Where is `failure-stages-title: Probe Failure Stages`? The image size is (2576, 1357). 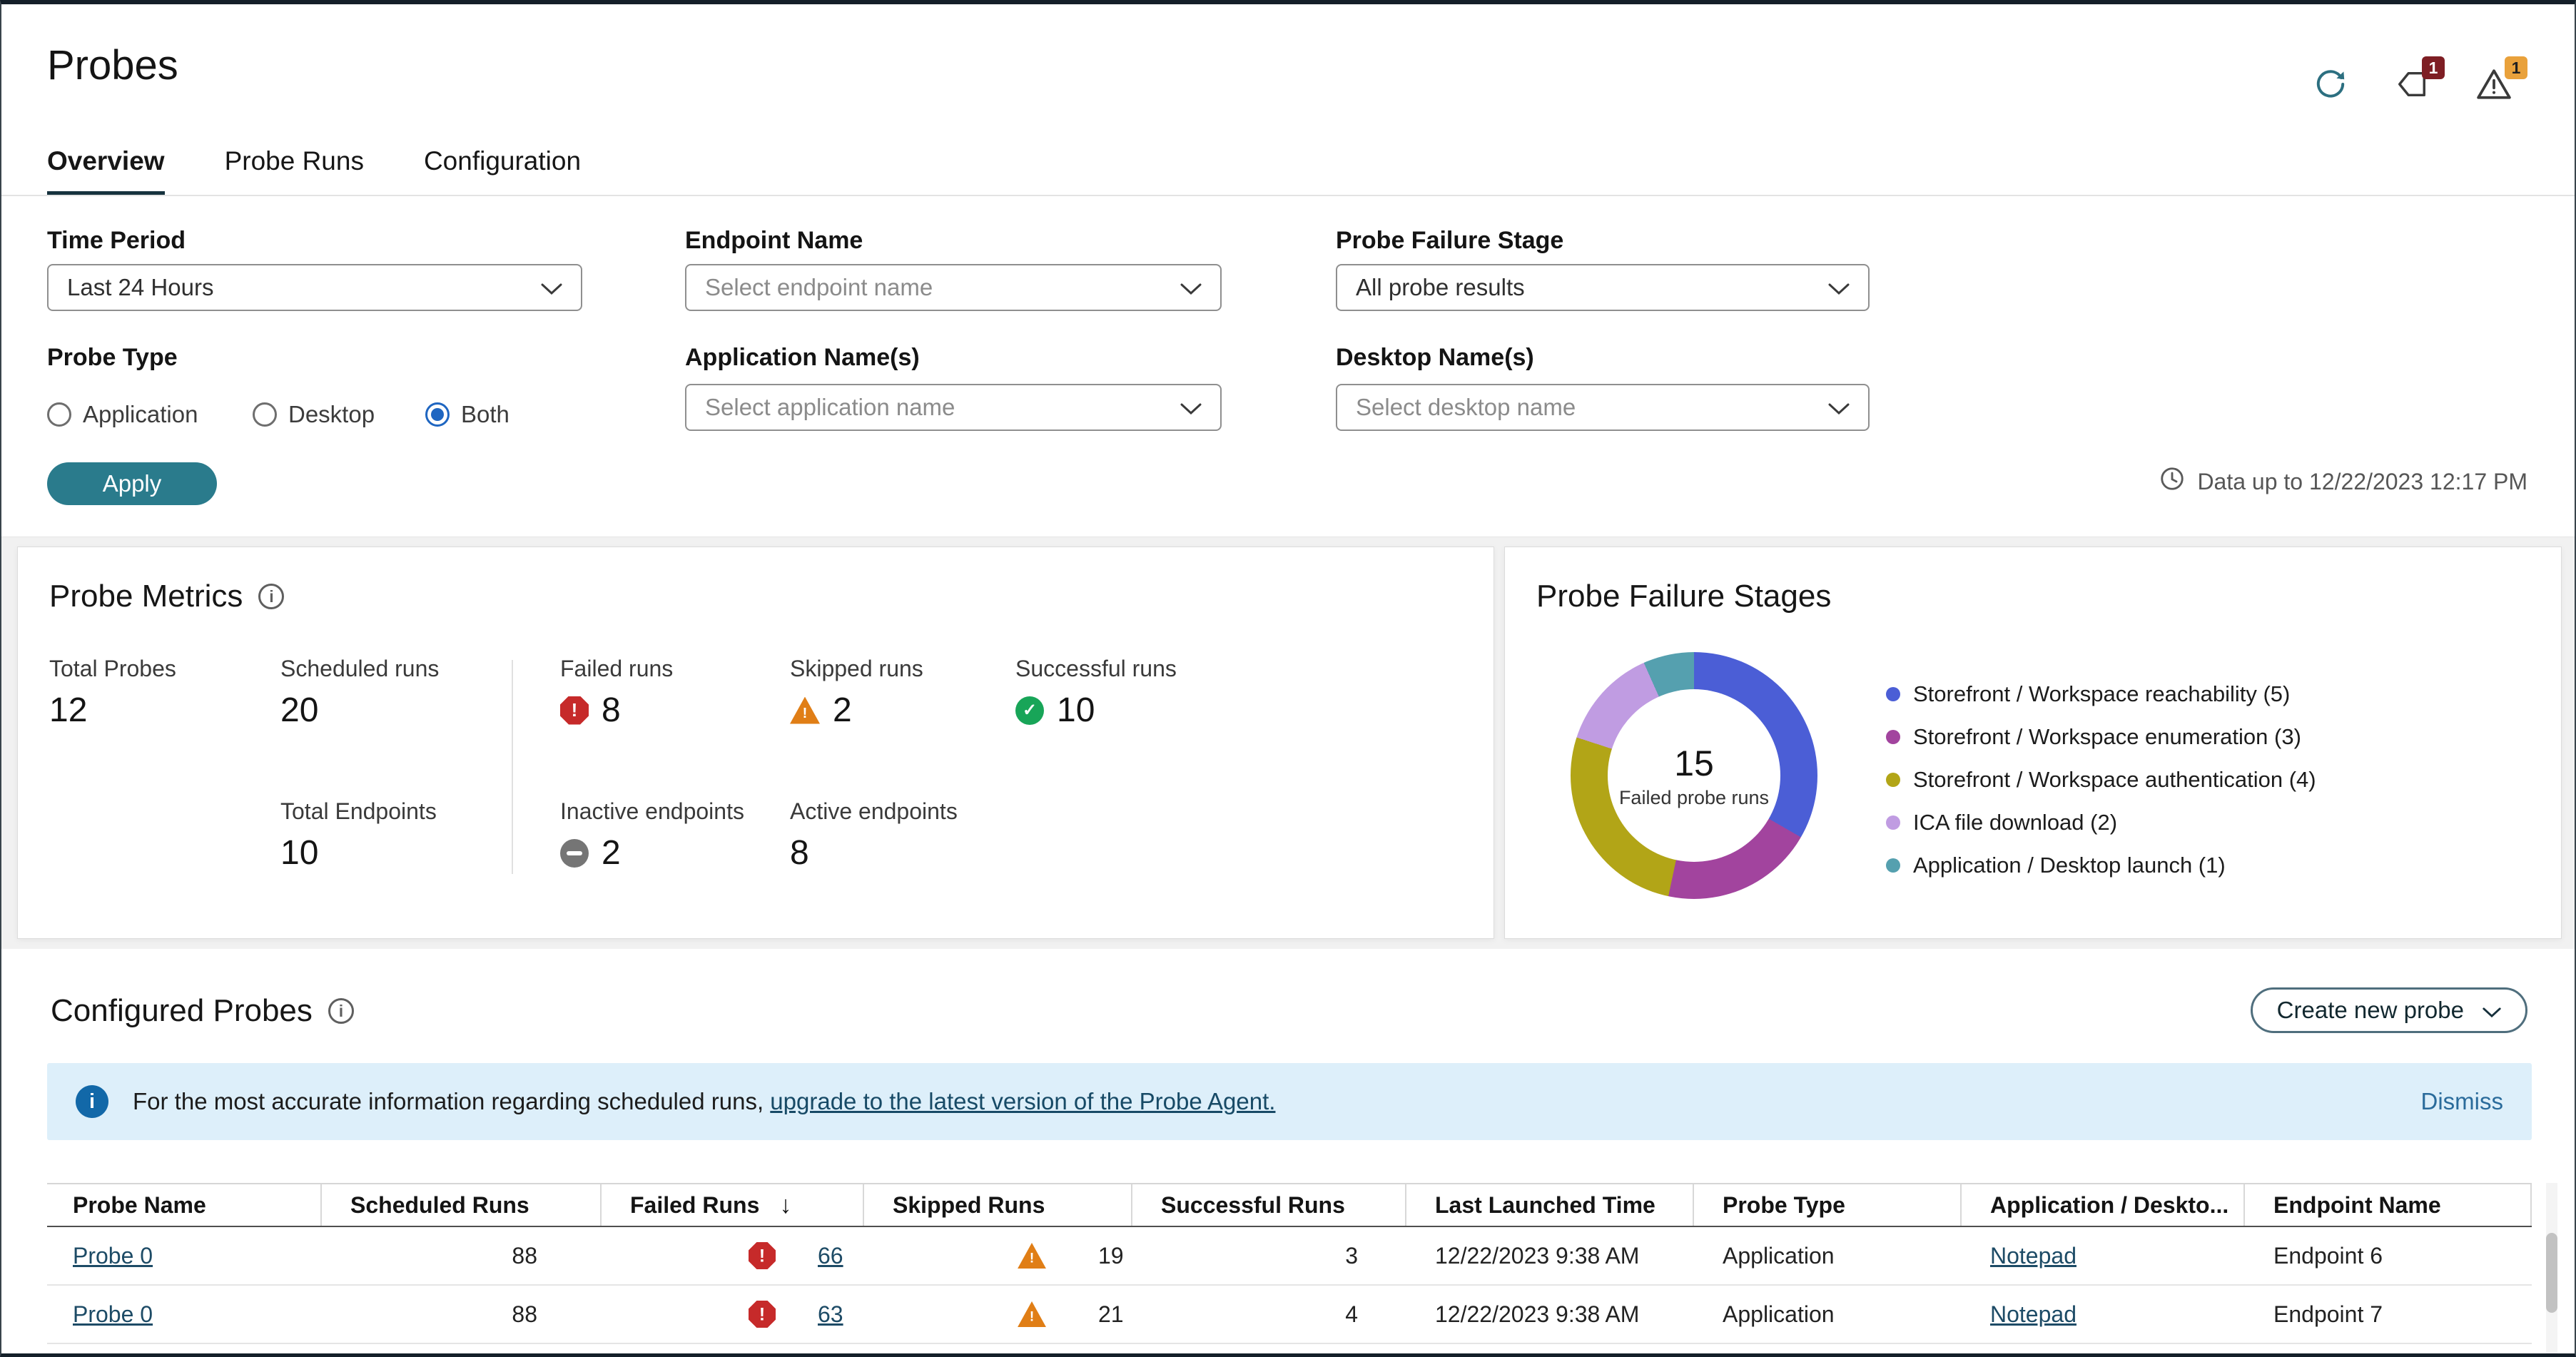
failure-stages-title: Probe Failure Stages is located at coordinates (1684, 596).